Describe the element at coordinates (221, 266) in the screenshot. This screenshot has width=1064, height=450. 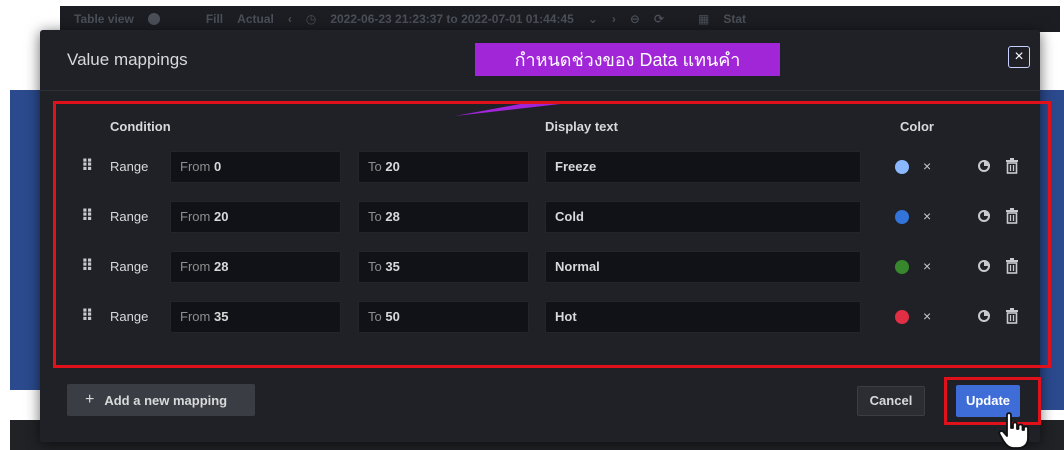
I see `from-value: 28` at that location.